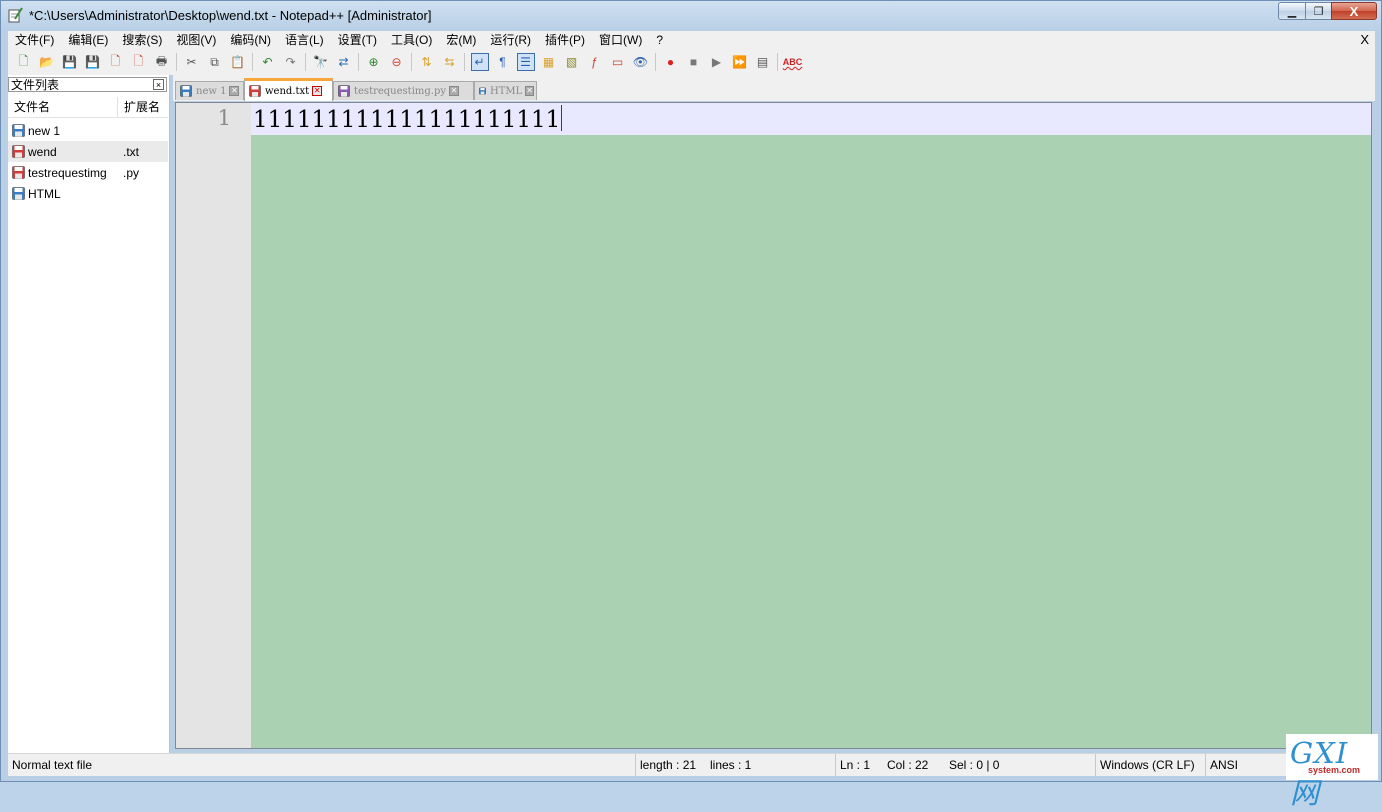  I want to click on tab-0: new 1 ✕, so click(209, 90).